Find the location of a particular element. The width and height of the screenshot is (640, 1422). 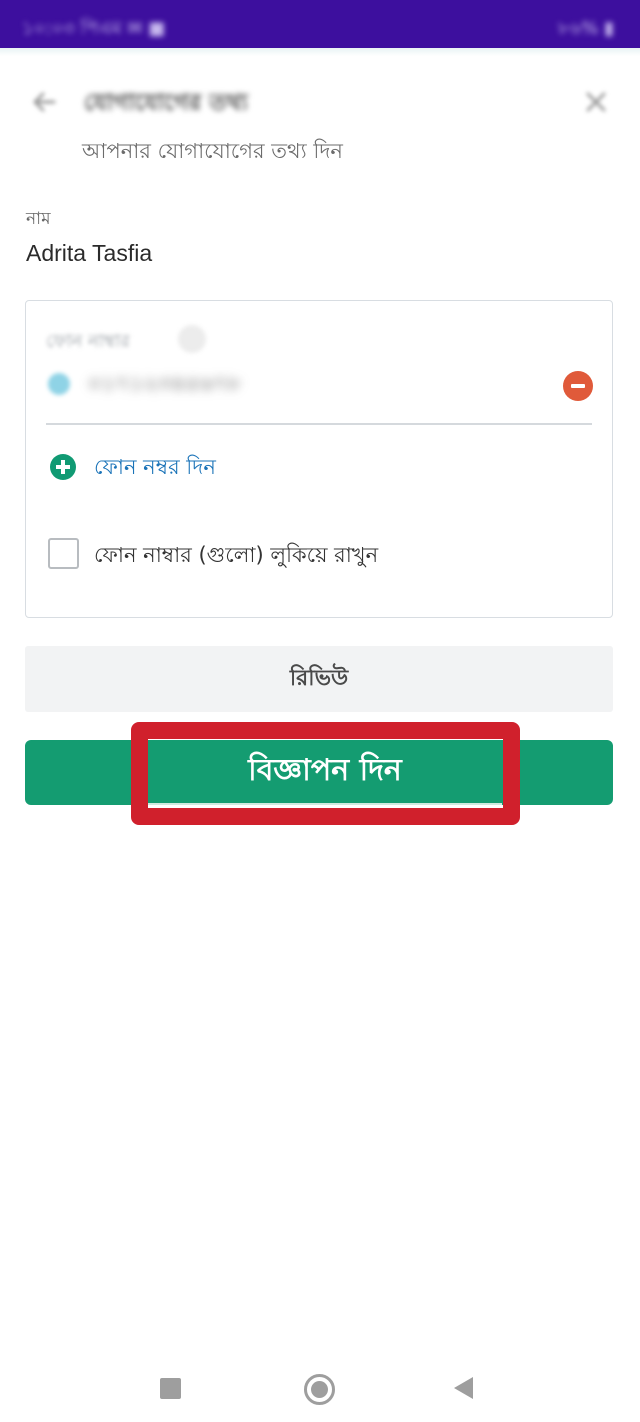

name-label: নাম is located at coordinates (38, 219).